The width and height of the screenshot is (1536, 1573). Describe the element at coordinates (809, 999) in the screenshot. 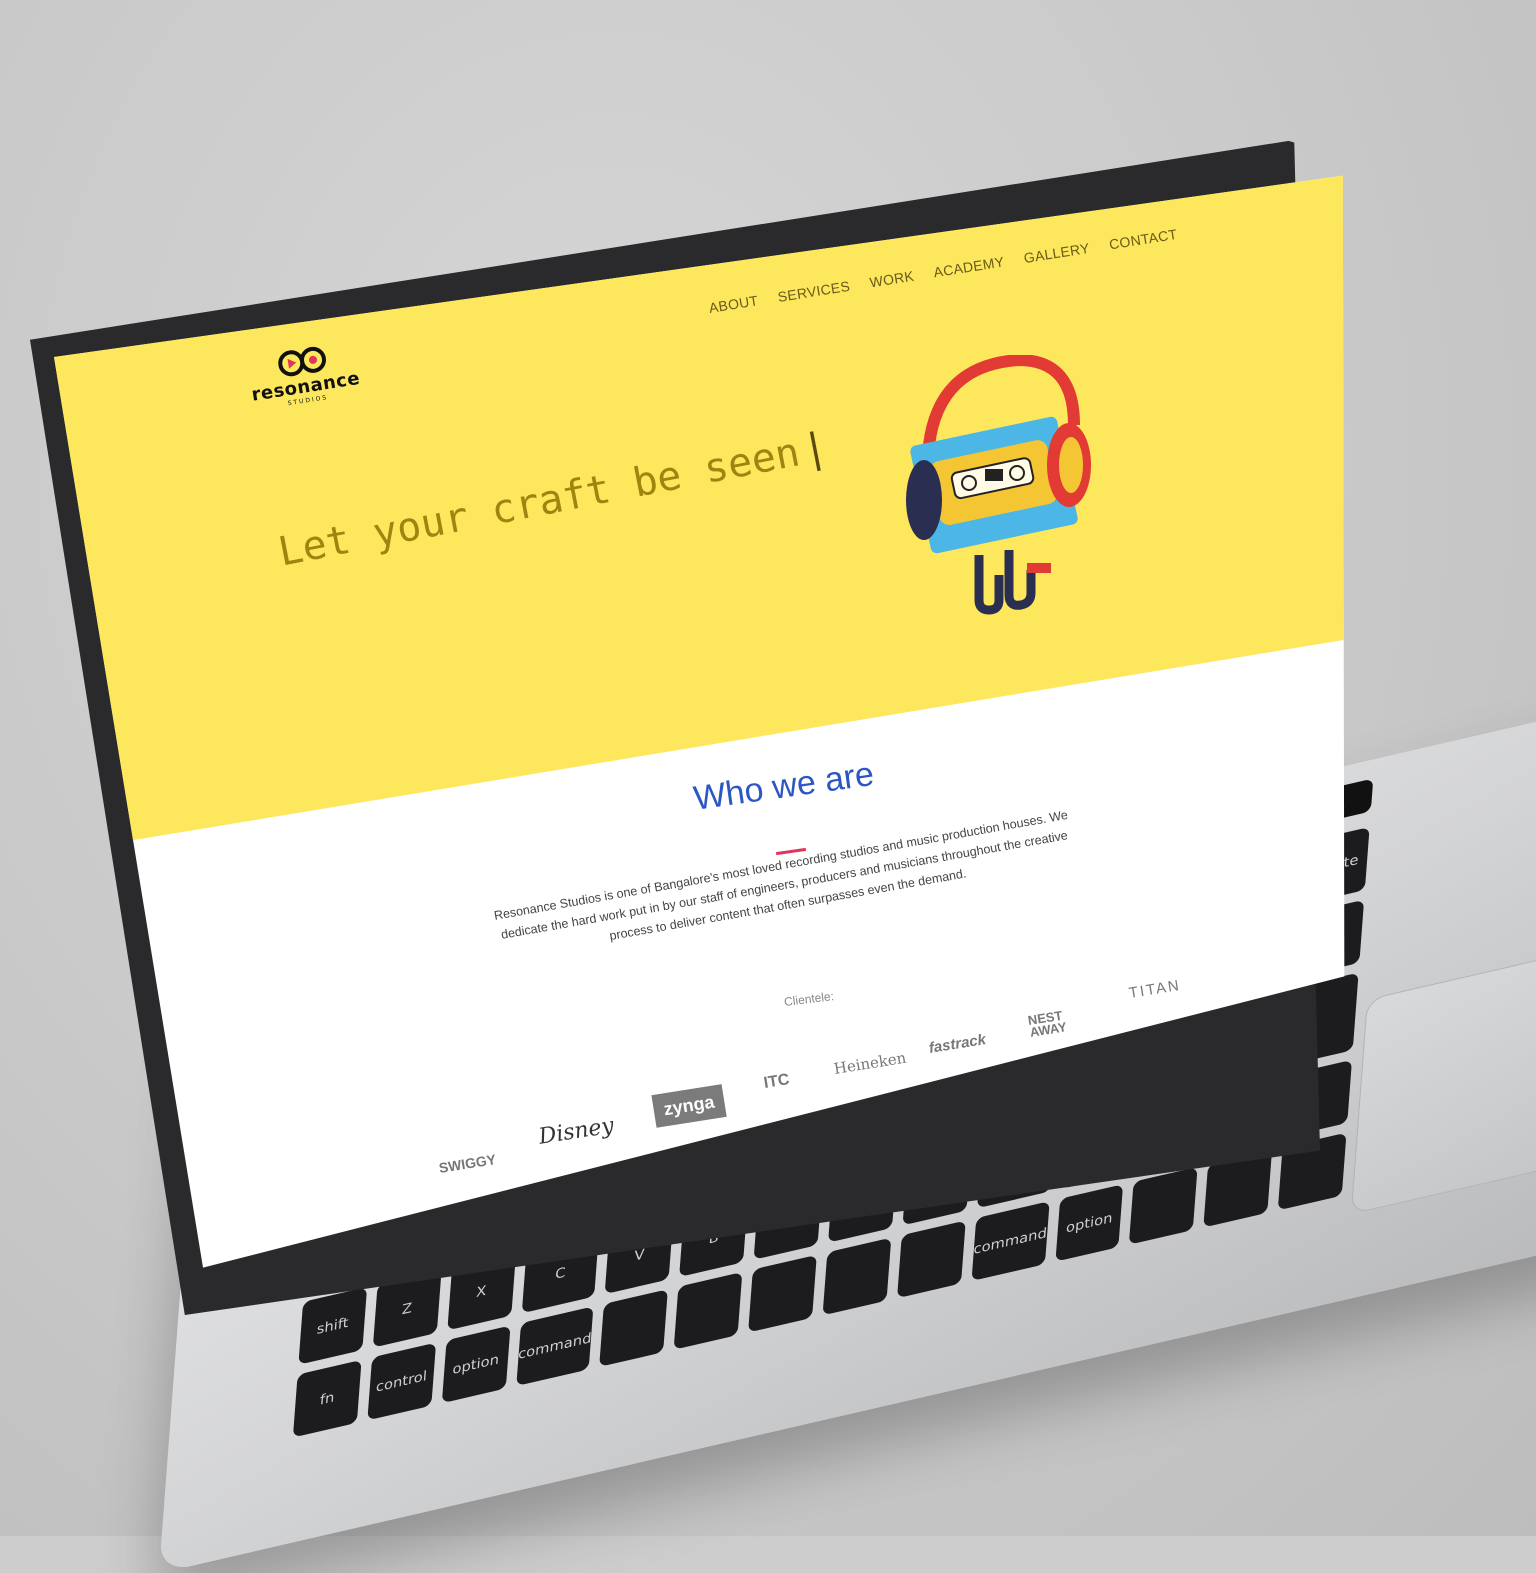

I see `clientele-label: Clientele:` at that location.